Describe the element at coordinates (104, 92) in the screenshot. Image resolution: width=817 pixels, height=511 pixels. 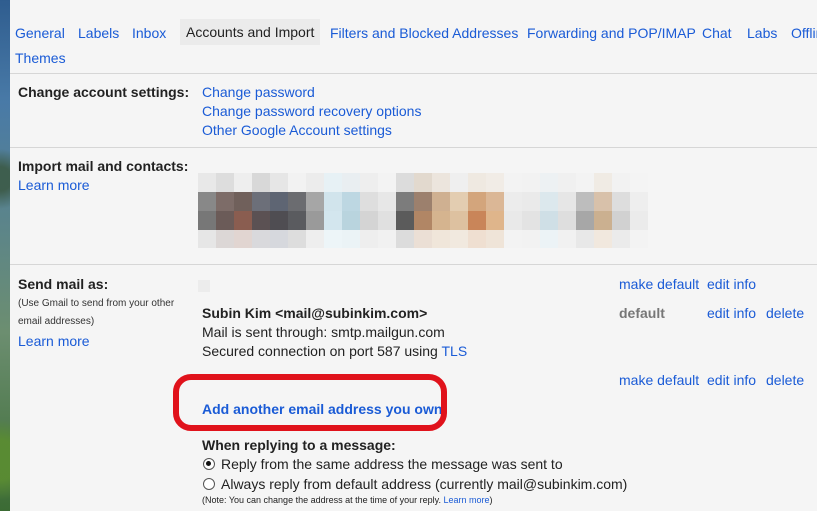
I see `change-account-settings-title: Change account settings:` at that location.